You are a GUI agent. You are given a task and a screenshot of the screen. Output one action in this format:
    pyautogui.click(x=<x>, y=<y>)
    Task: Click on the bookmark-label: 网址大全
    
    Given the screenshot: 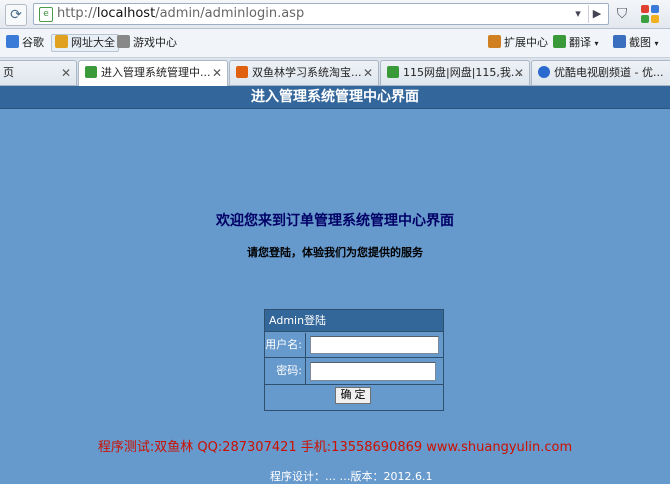 What is the action you would take?
    pyautogui.click(x=93, y=42)
    